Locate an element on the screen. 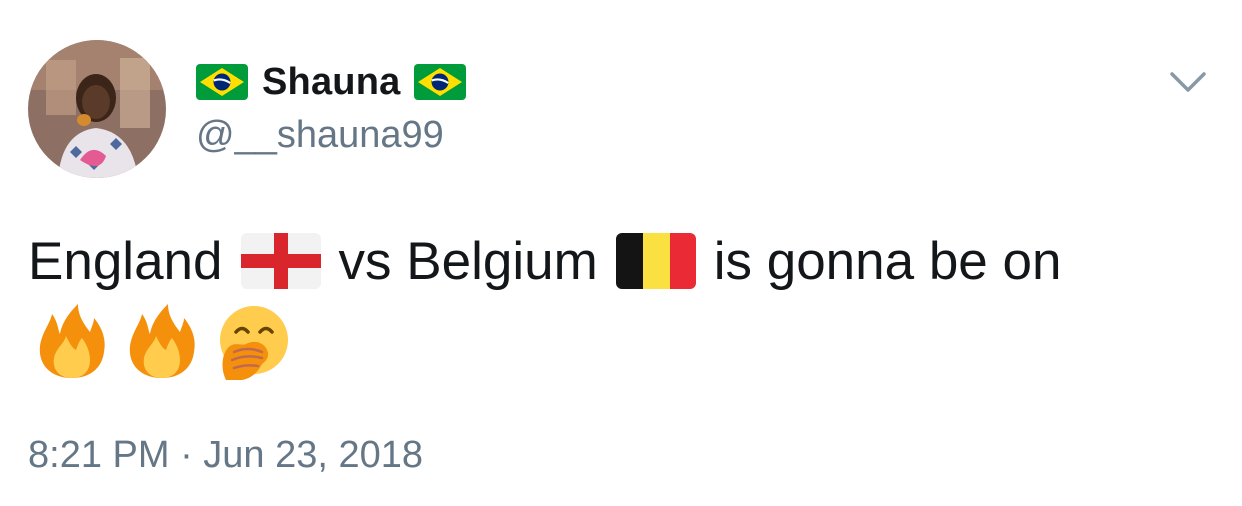 The width and height of the screenshot is (1242, 506). tweet-timestamp: 8:21 PM · Jun 23, 2018 is located at coordinates (225, 455).